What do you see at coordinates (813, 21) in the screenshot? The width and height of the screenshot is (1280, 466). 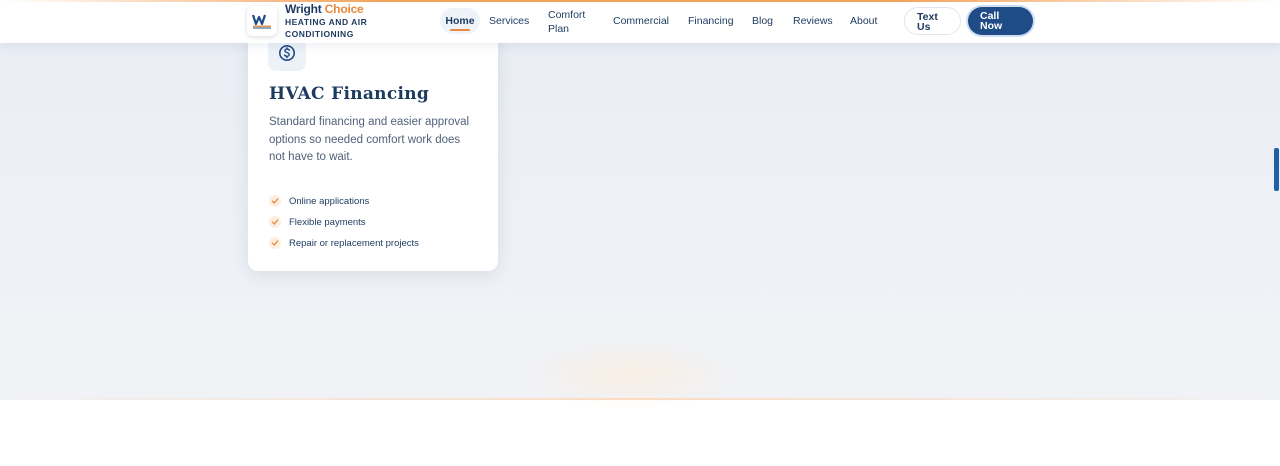 I see `nav-reviews: Reviews` at bounding box center [813, 21].